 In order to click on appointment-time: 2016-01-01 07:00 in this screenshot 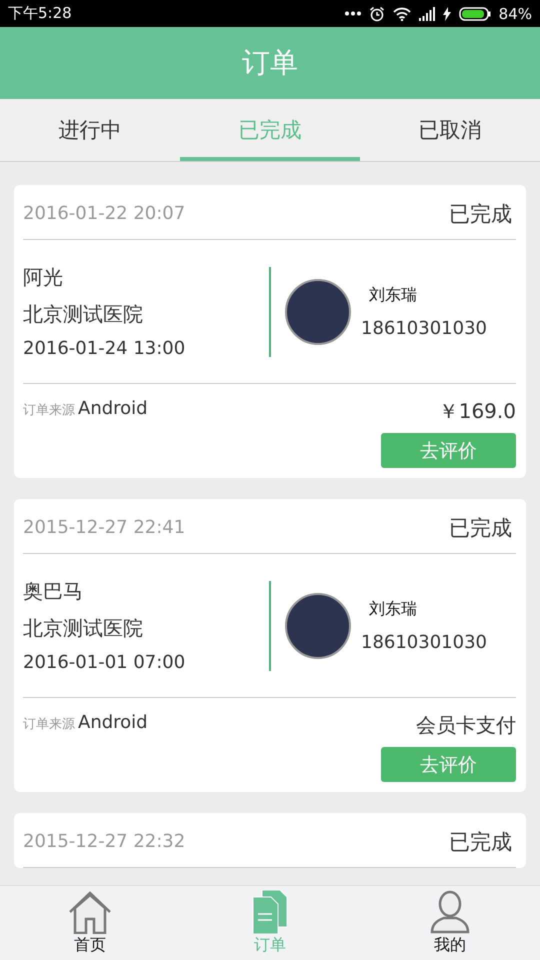, I will do `click(104, 662)`.